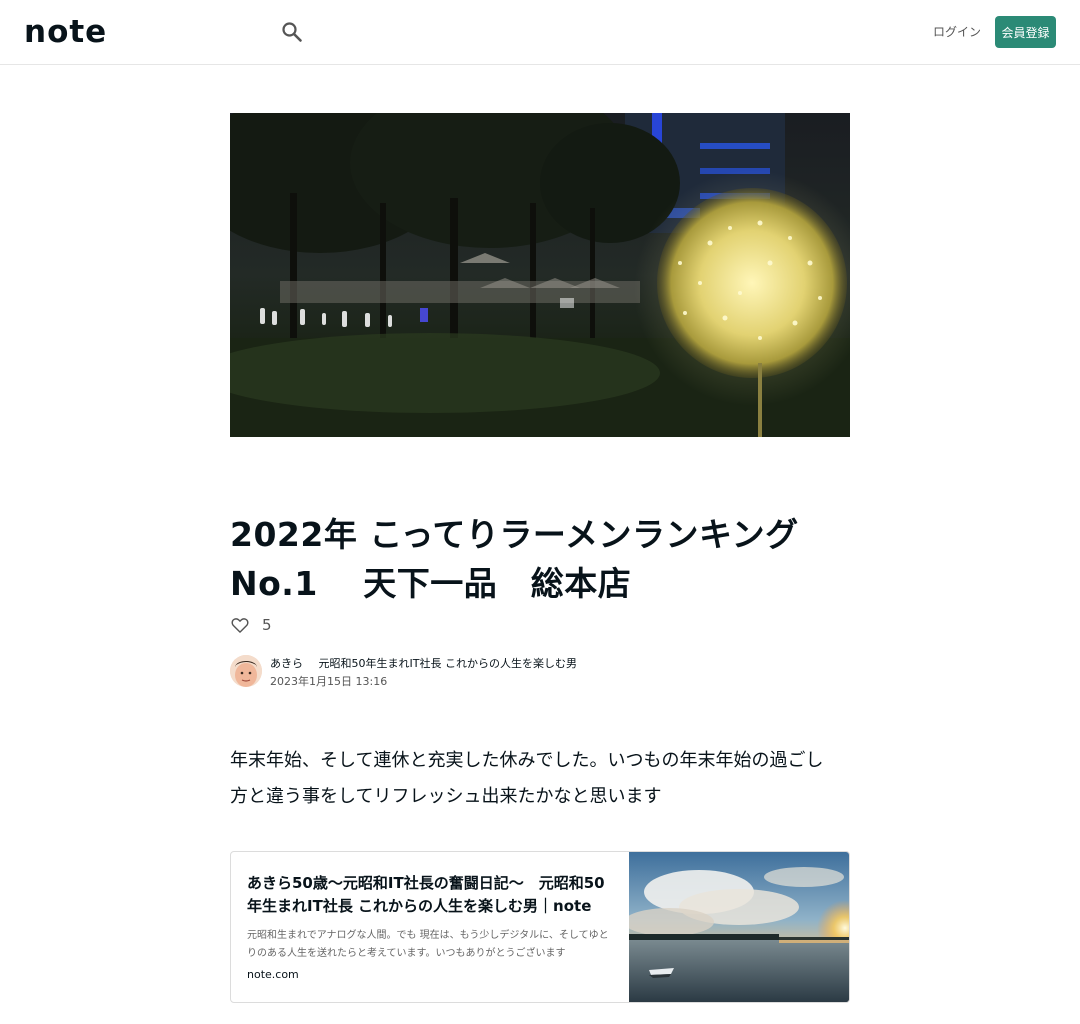 The width and height of the screenshot is (1080, 1024). What do you see at coordinates (246, 671) in the screenshot?
I see `author-avatar` at bounding box center [246, 671].